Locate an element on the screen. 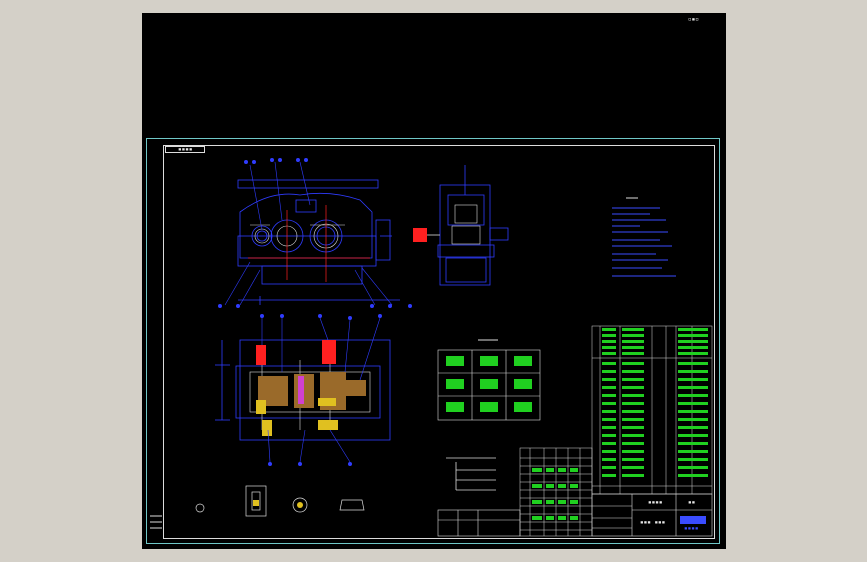 The height and width of the screenshot is (562, 867). title-block-company-stamp is located at coordinates (693, 520).